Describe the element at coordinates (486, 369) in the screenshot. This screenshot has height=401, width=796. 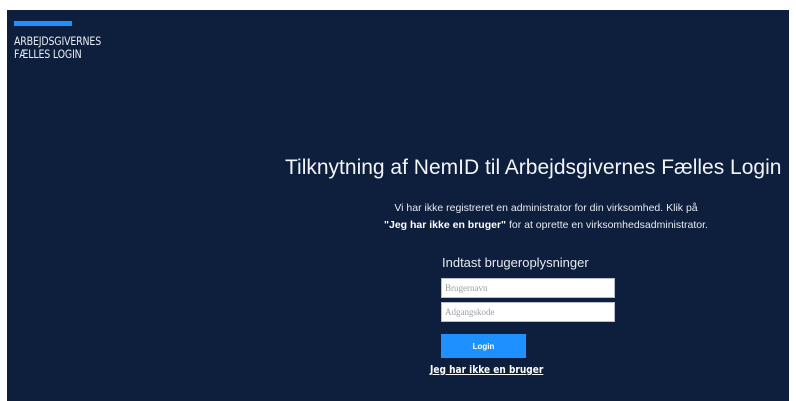
I see `no-user-link: Jeg har ikke en bruger` at that location.